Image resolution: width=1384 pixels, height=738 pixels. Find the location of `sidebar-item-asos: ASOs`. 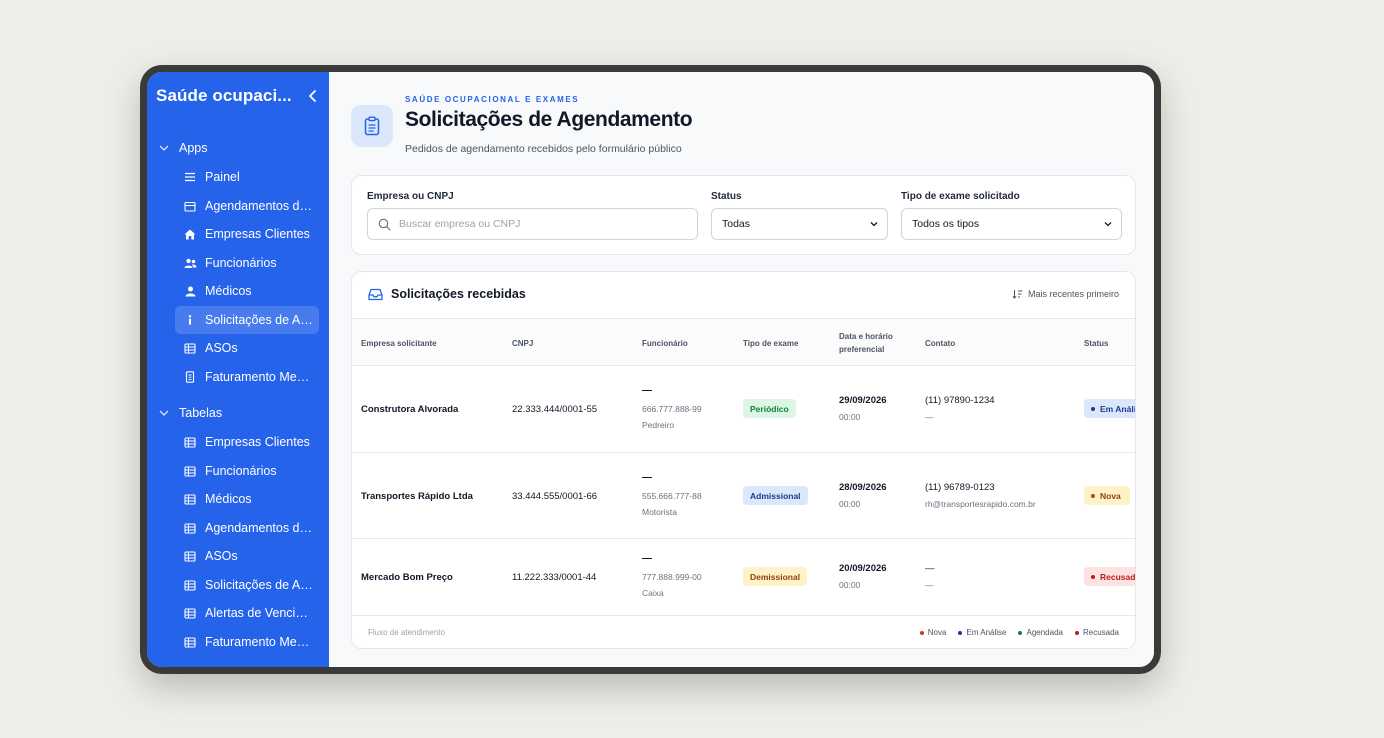

sidebar-item-asos: ASOs is located at coordinates (247, 348).